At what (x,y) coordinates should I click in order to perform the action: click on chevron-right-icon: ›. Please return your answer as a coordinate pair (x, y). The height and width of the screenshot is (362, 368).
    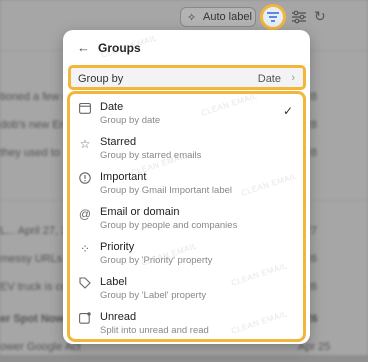
    Looking at the image, I should click on (293, 78).